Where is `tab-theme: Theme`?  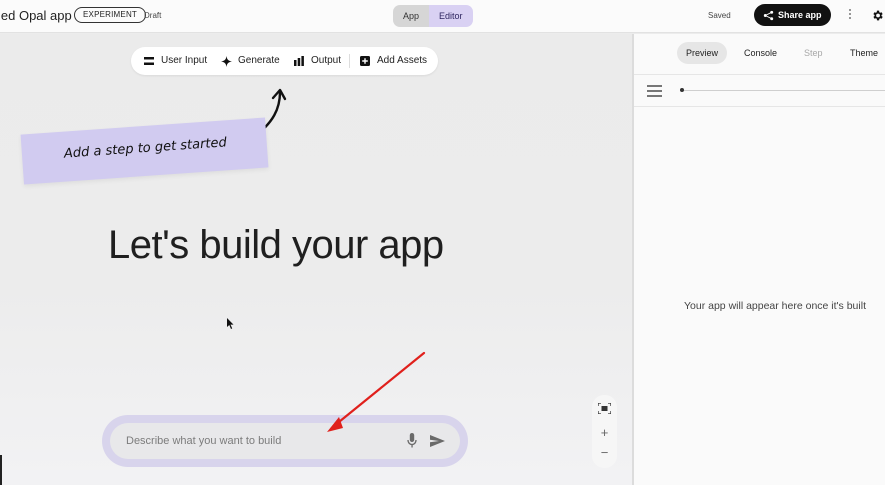
tab-theme: Theme is located at coordinates (864, 53).